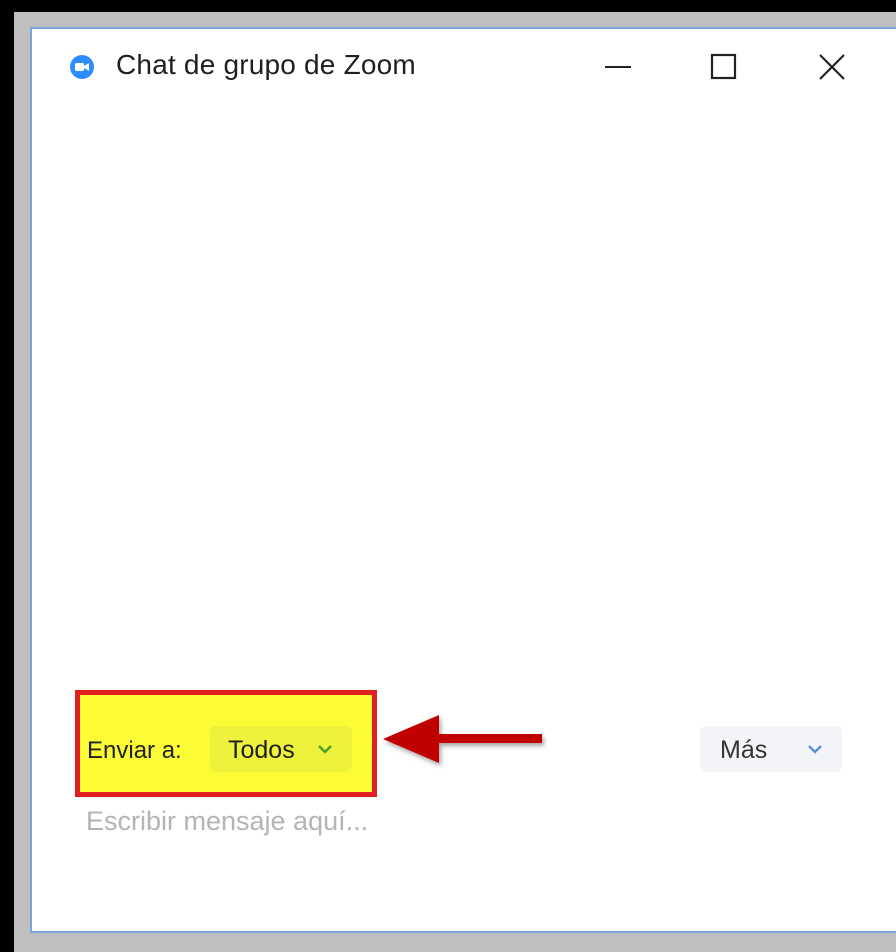 This screenshot has height=952, width=896. I want to click on recipient-dropdown: Todos, so click(281, 749).